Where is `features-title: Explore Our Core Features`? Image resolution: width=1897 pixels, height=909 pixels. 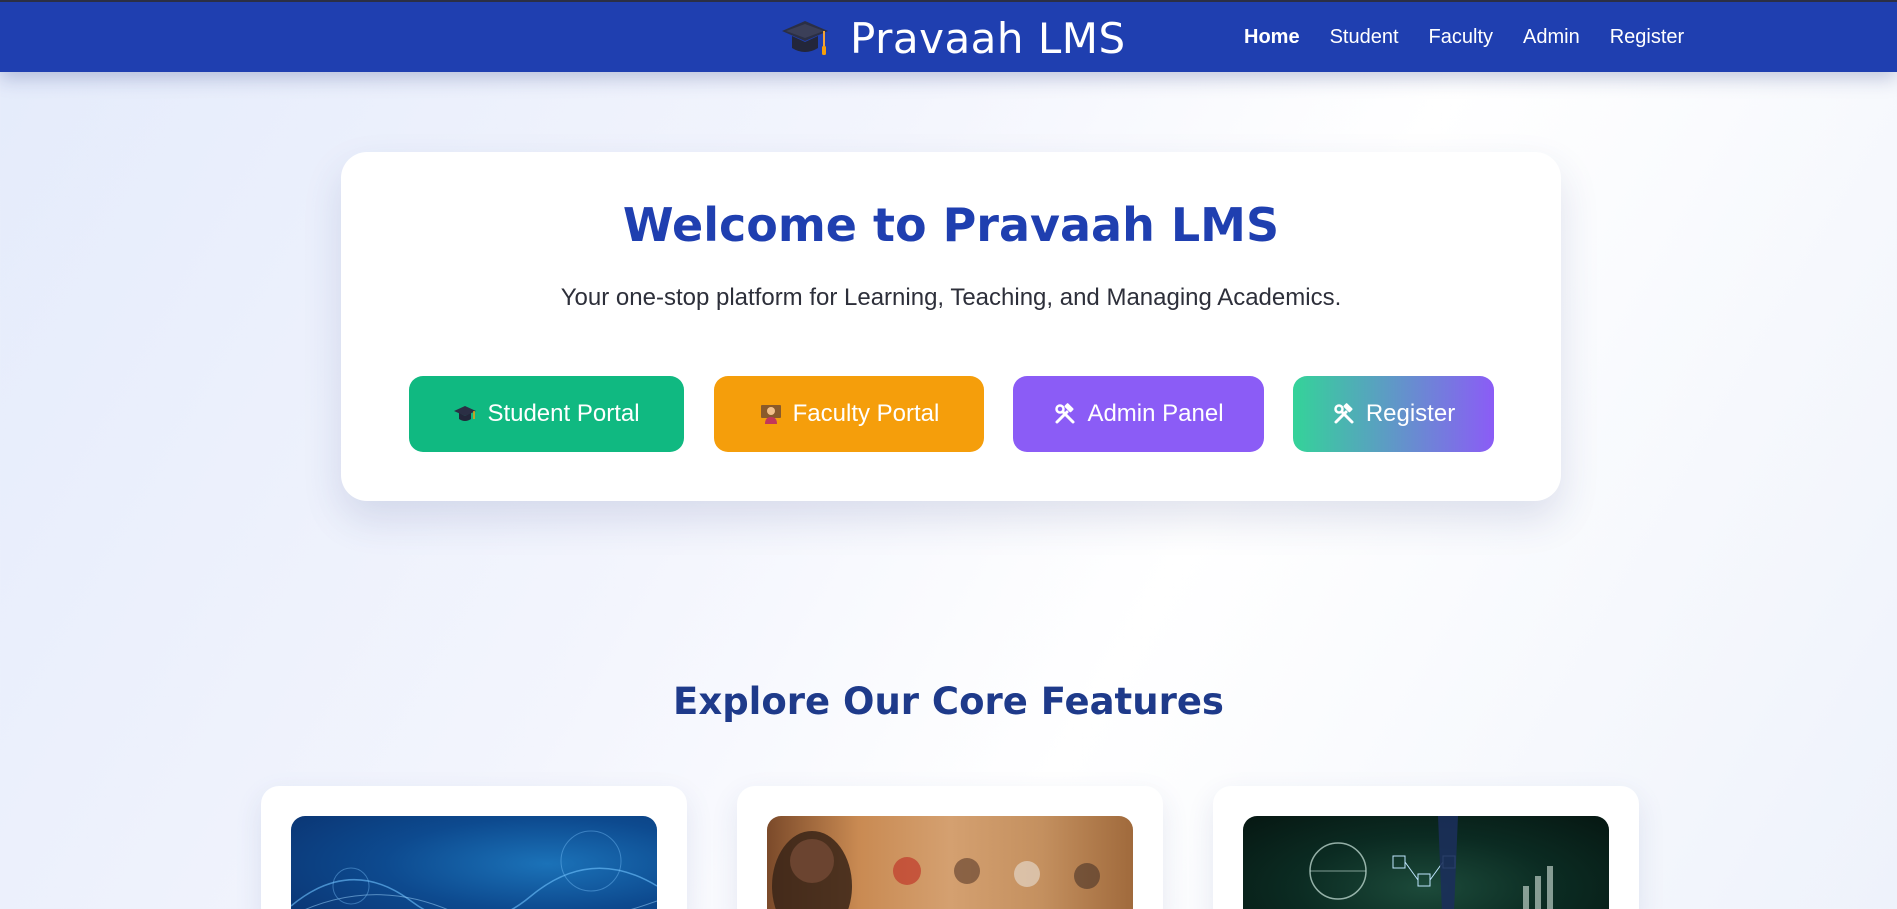
features-title: Explore Our Core Features is located at coordinates (948, 701).